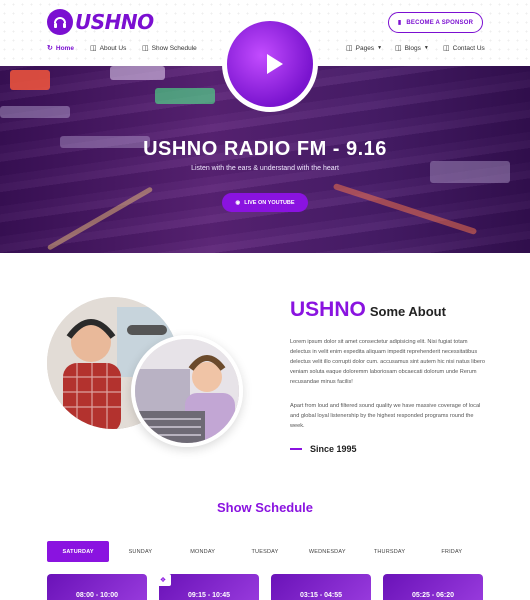 This screenshot has height=600, width=530. What do you see at coordinates (321, 587) in the screenshot?
I see `schedule-card: 03:15 - 04:55` at bounding box center [321, 587].